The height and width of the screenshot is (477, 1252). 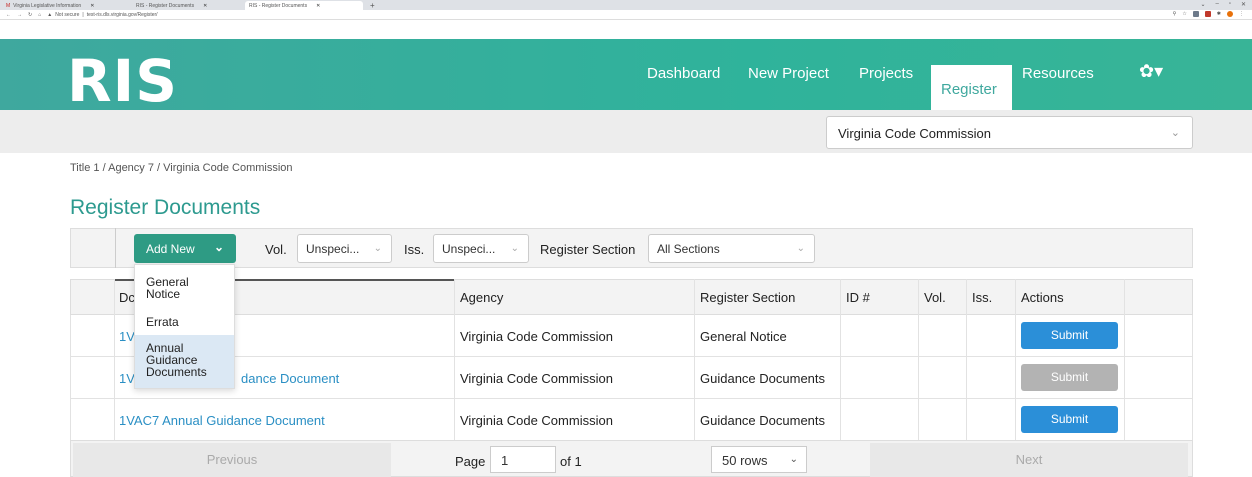 I want to click on browser-tab-2: RIS - Register Documents ✕, so click(x=171, y=5).